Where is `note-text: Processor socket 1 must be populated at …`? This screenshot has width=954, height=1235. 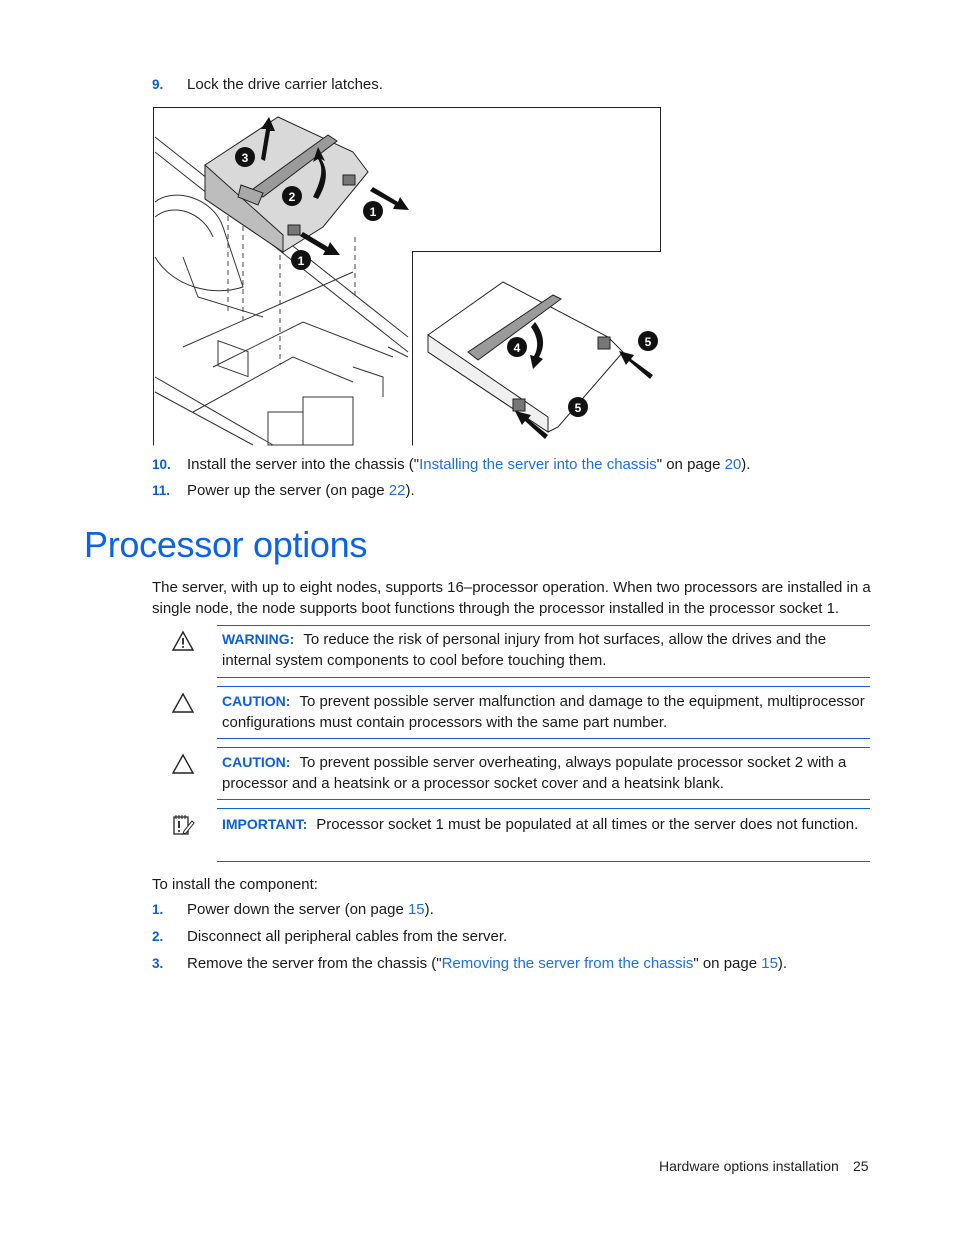 note-text: Processor socket 1 must be populated at … is located at coordinates (587, 824).